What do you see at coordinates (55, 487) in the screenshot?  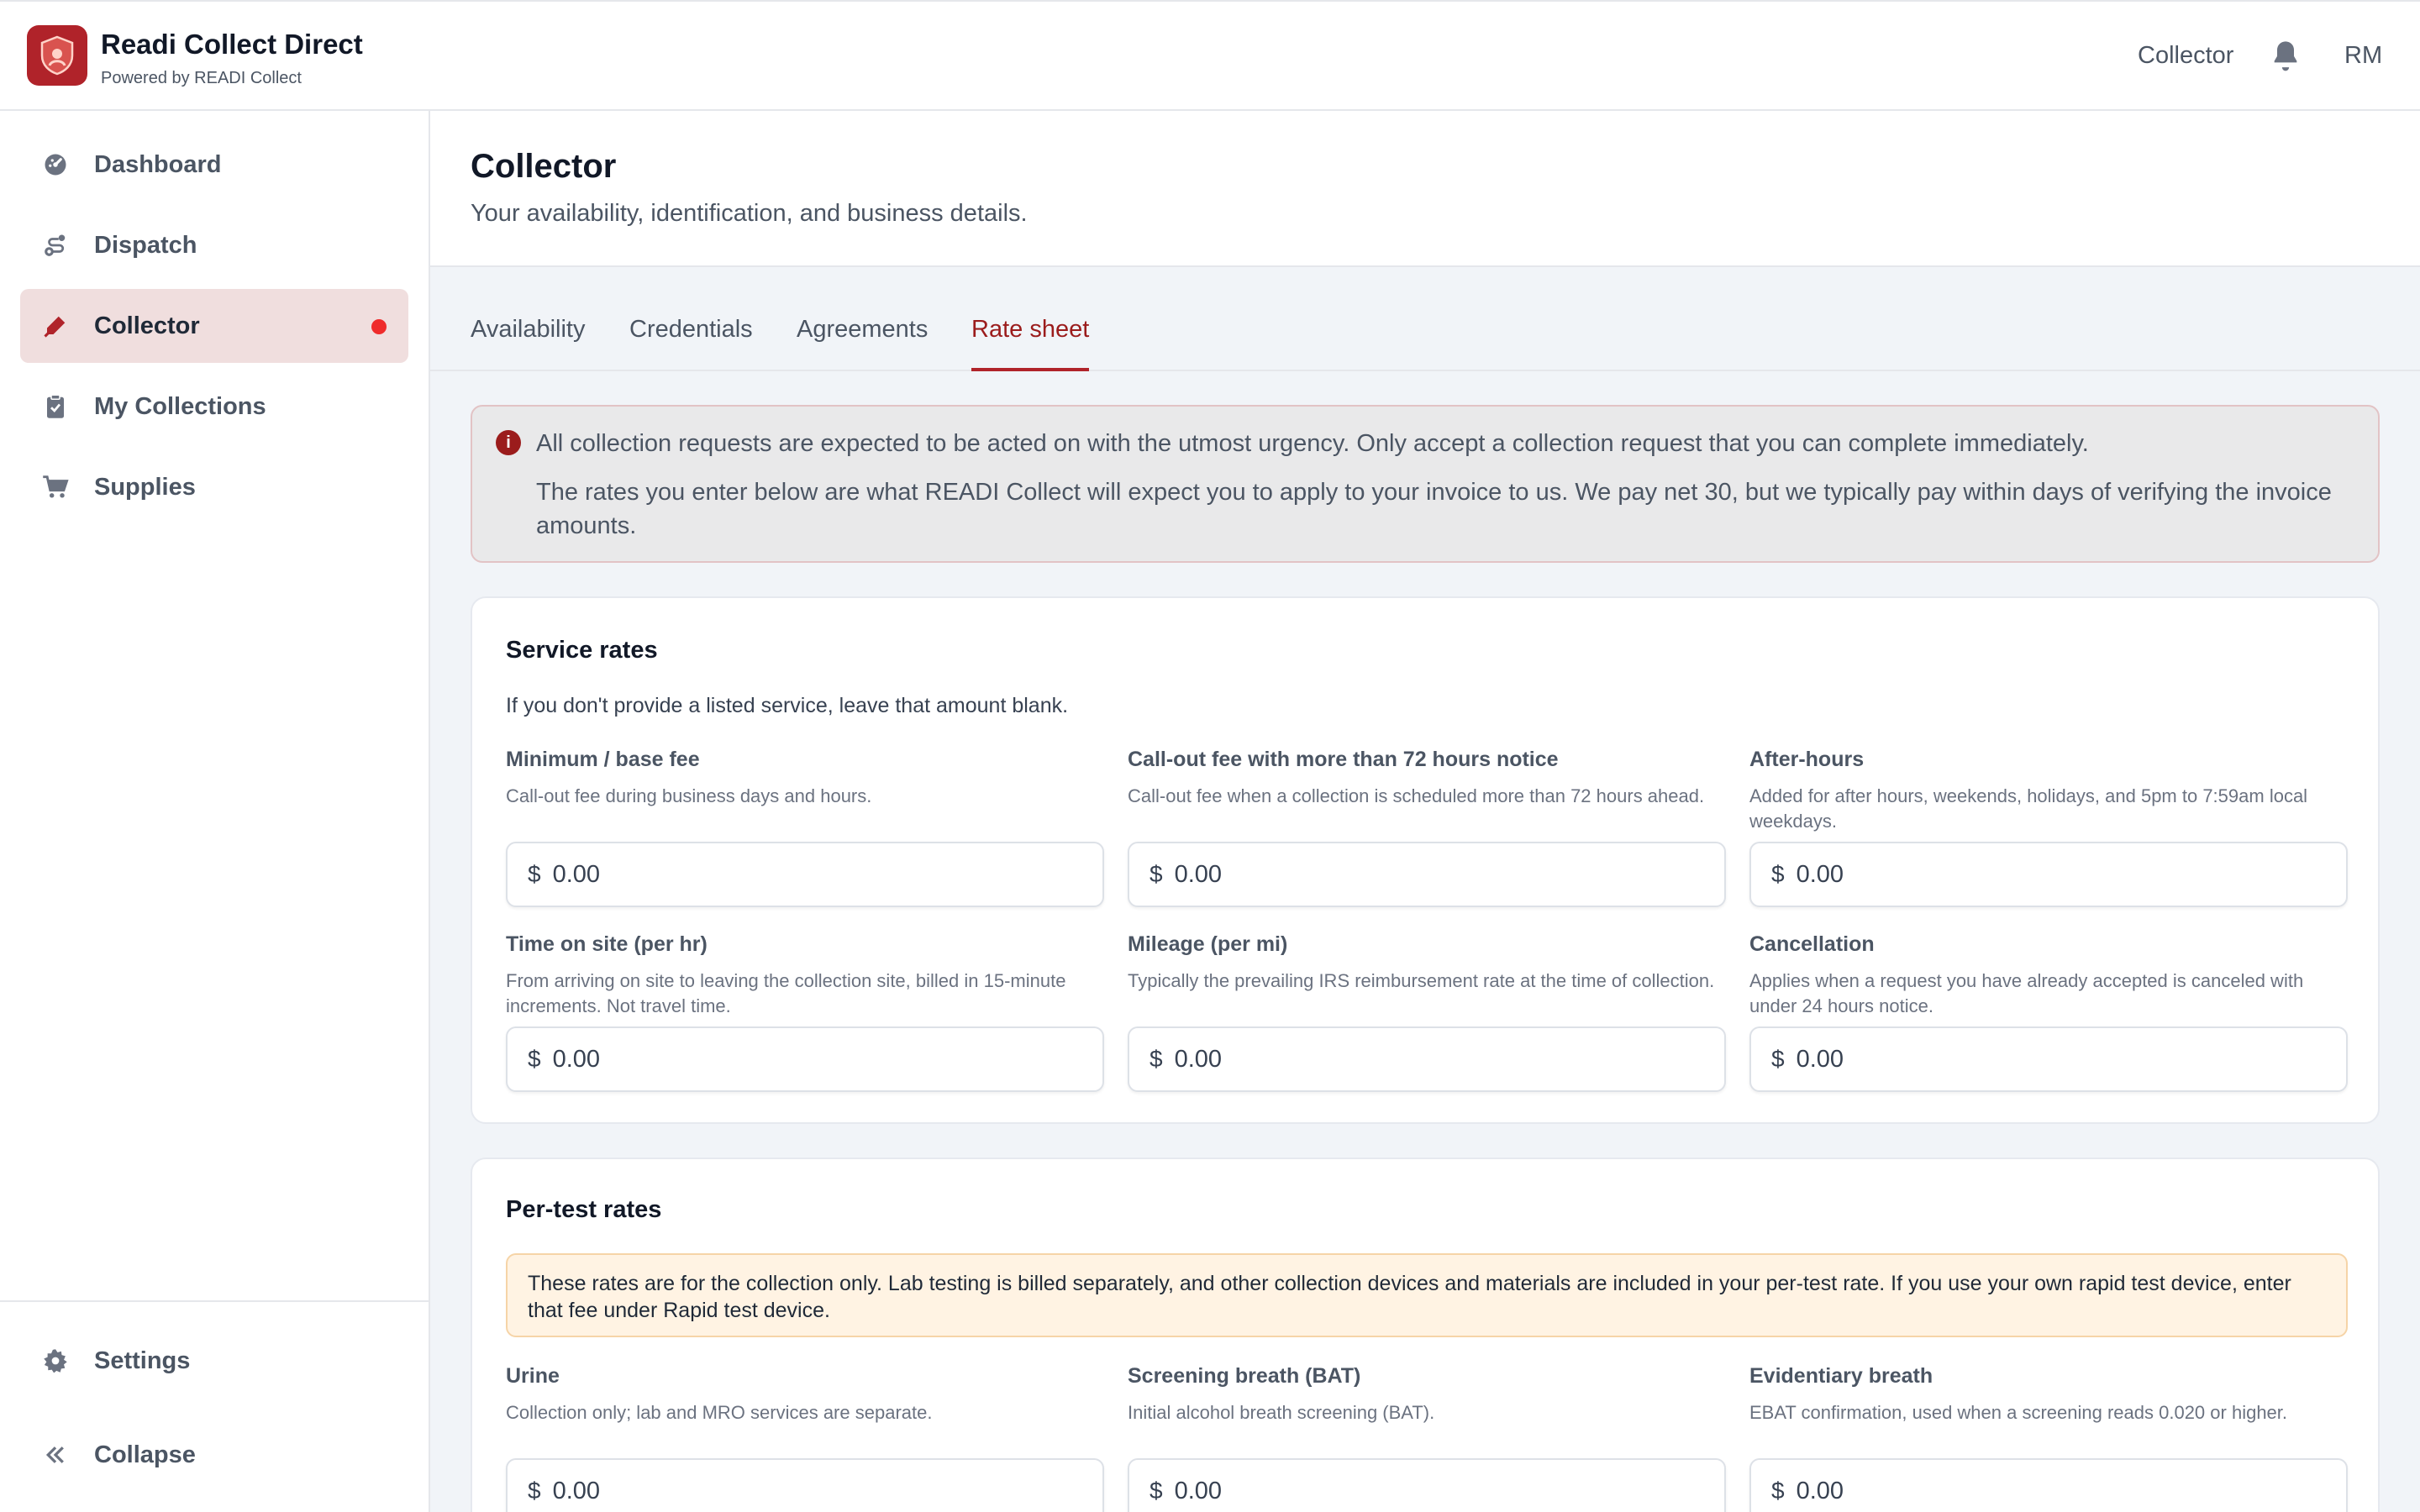 I see `cart-icon` at bounding box center [55, 487].